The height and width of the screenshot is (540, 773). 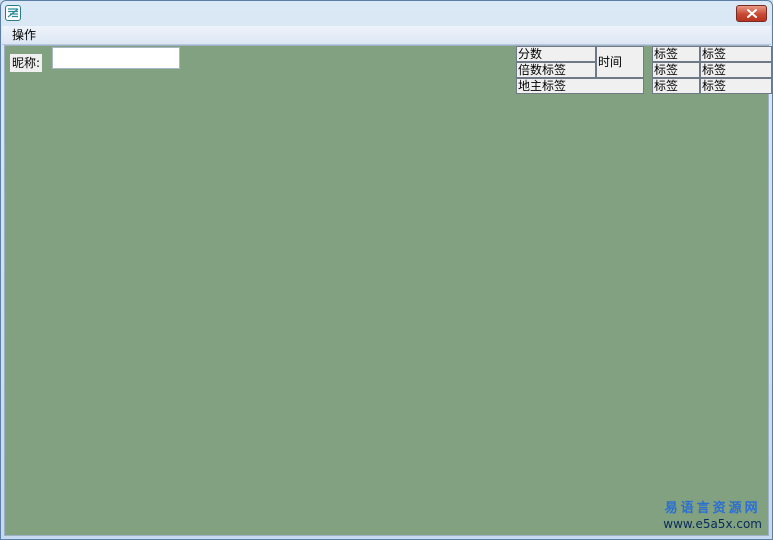 What do you see at coordinates (556, 70) in the screenshot?
I see `multiplier-label: 倍数标签` at bounding box center [556, 70].